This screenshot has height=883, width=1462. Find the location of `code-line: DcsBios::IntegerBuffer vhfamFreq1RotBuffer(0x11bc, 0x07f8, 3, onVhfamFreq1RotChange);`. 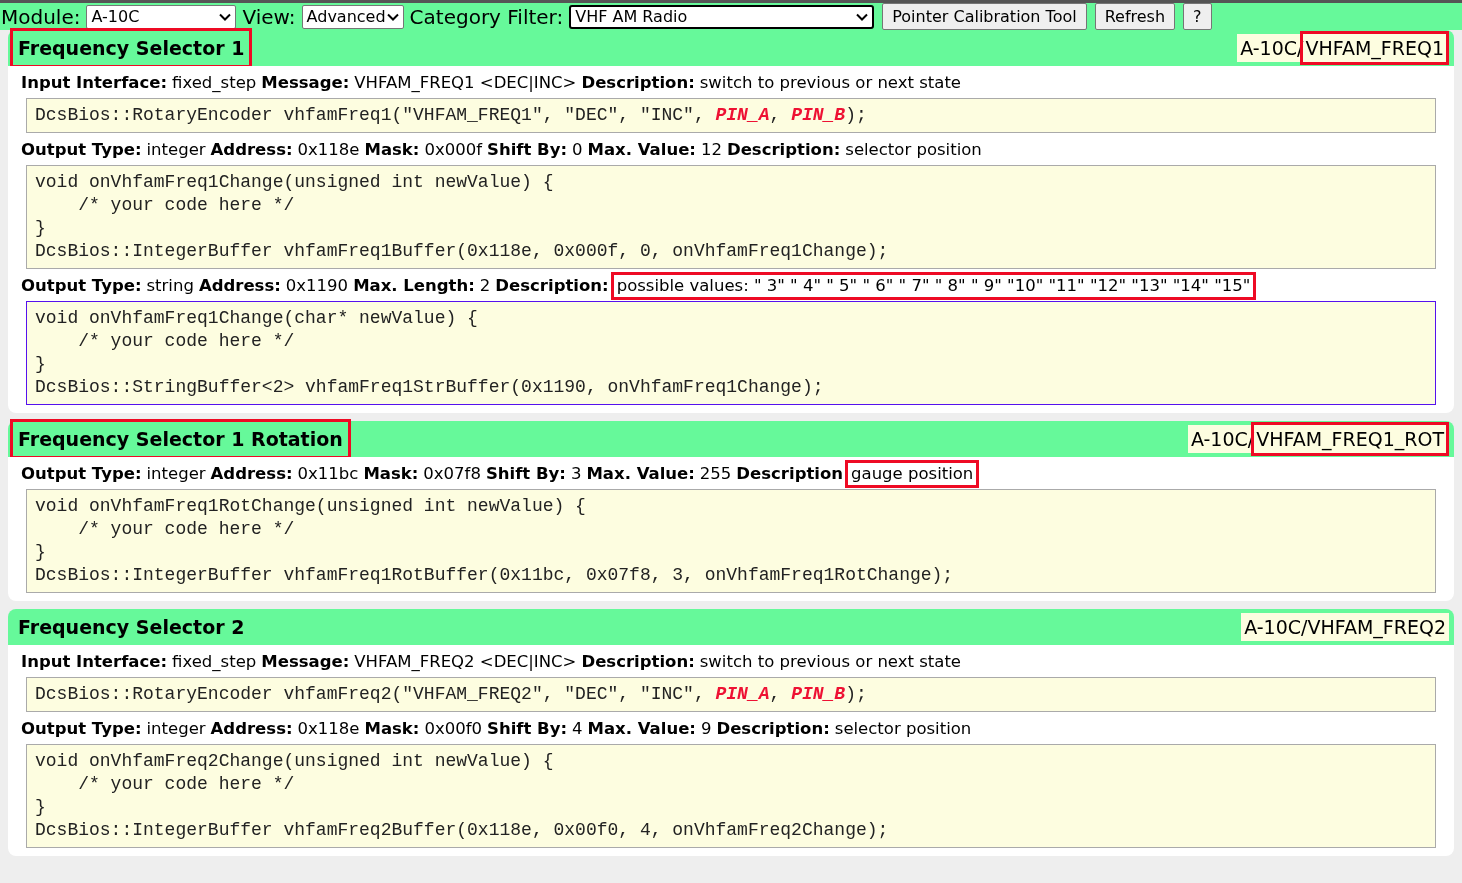

code-line: DcsBios::IntegerBuffer vhfamFreq1RotBuffer(0x11bc, 0x07f8, 3, onVhfamFreq1RotChange); is located at coordinates (495, 575).